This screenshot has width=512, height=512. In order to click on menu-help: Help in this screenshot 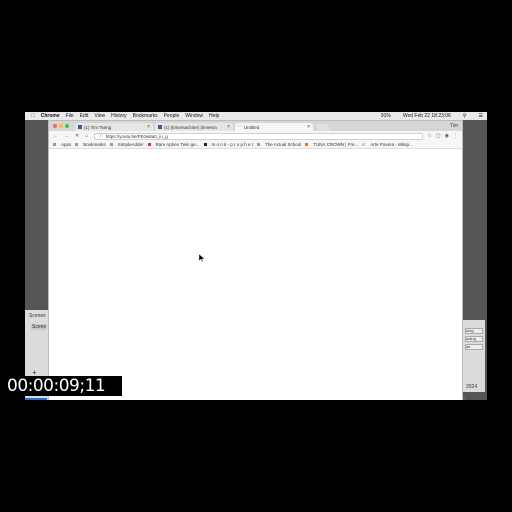, I will do `click(214, 116)`.